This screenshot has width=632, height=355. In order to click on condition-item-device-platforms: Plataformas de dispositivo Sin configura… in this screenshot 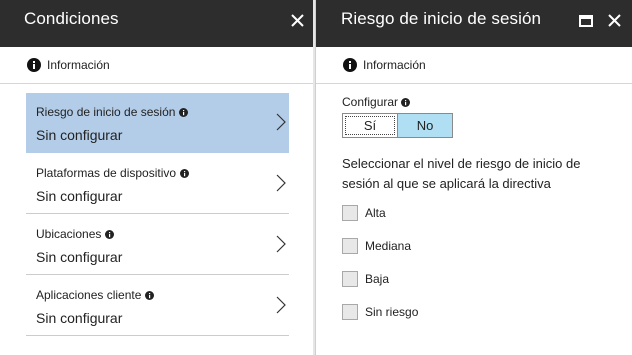, I will do `click(157, 184)`.